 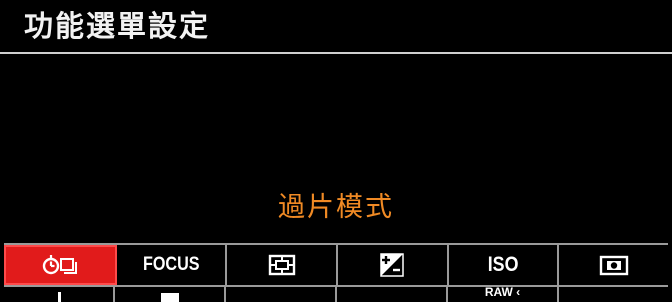 I want to click on self-timer-continuous-icon, so click(x=60, y=265).